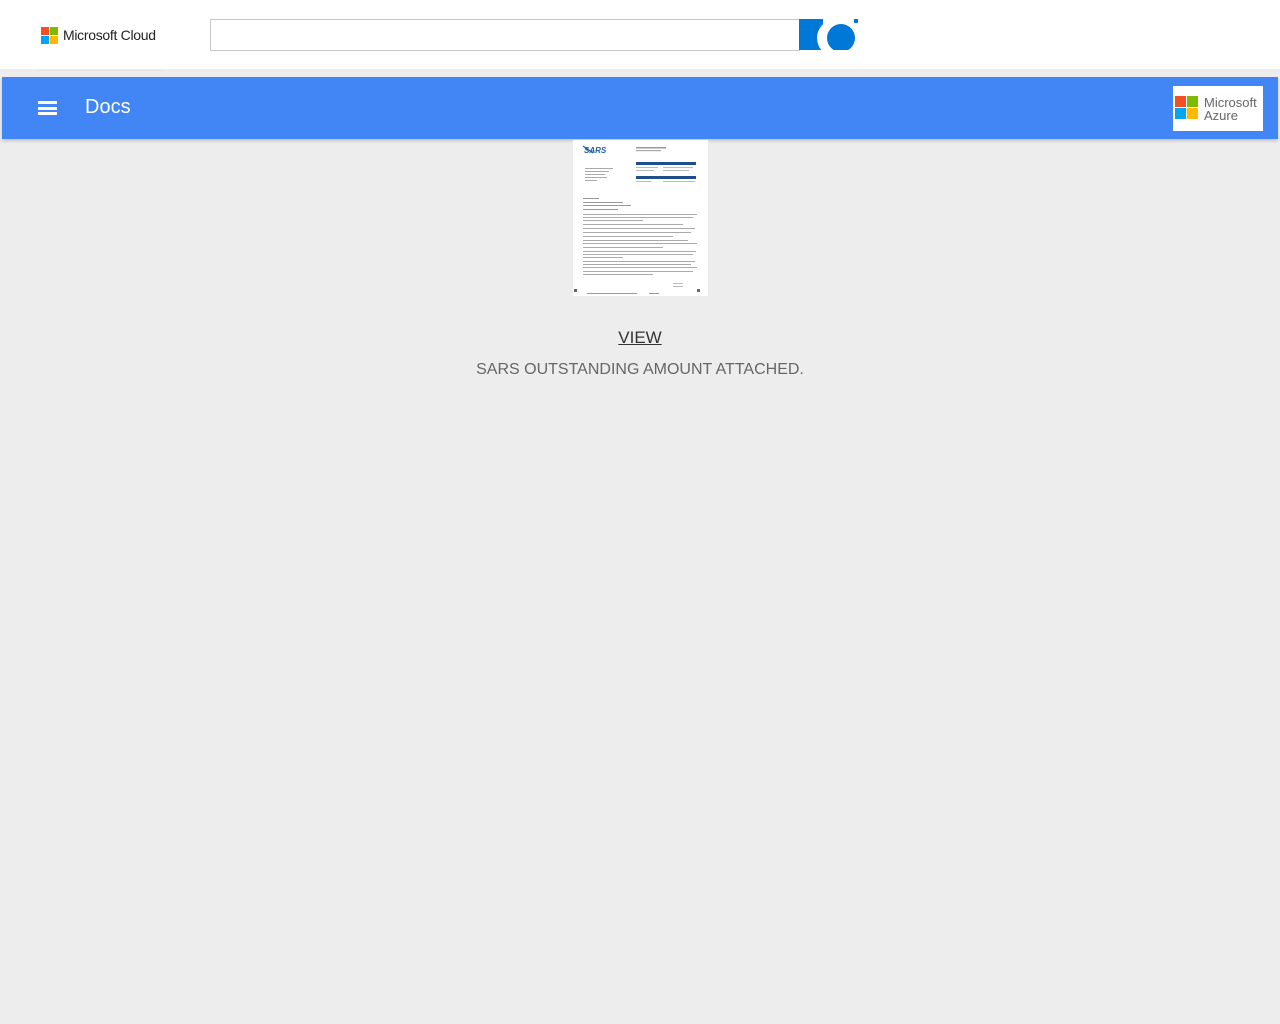 Image resolution: width=1280 pixels, height=1024 pixels. What do you see at coordinates (108, 107) in the screenshot?
I see `nav-title: Docs` at bounding box center [108, 107].